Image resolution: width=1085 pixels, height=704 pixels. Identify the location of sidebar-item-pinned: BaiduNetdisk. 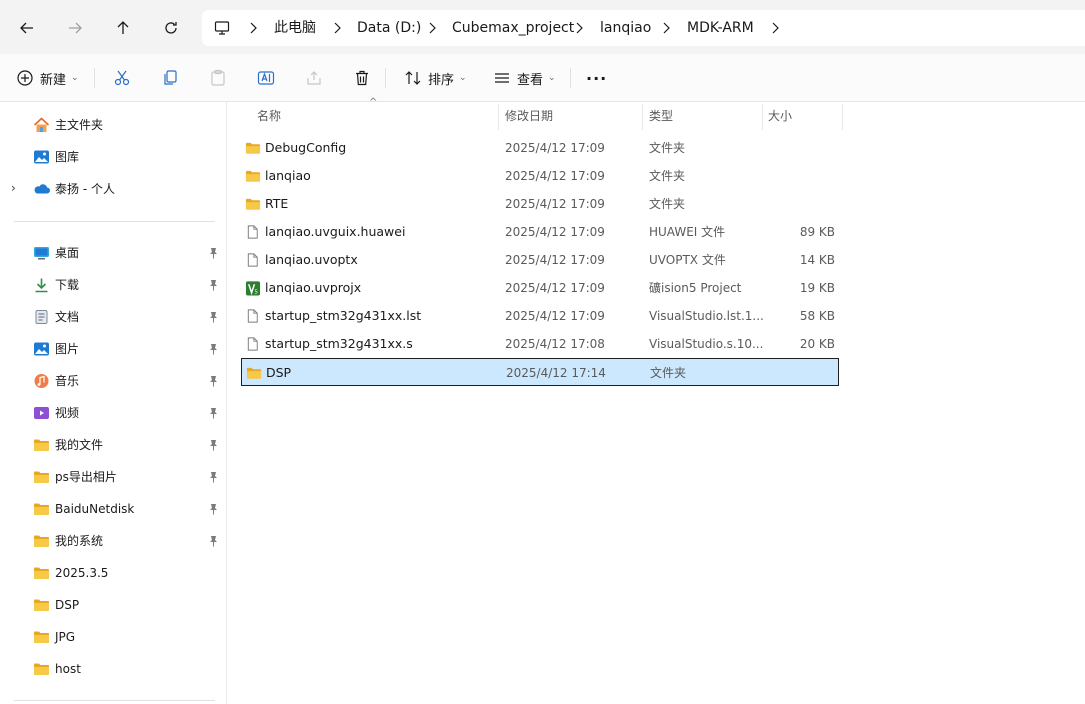
(113, 509).